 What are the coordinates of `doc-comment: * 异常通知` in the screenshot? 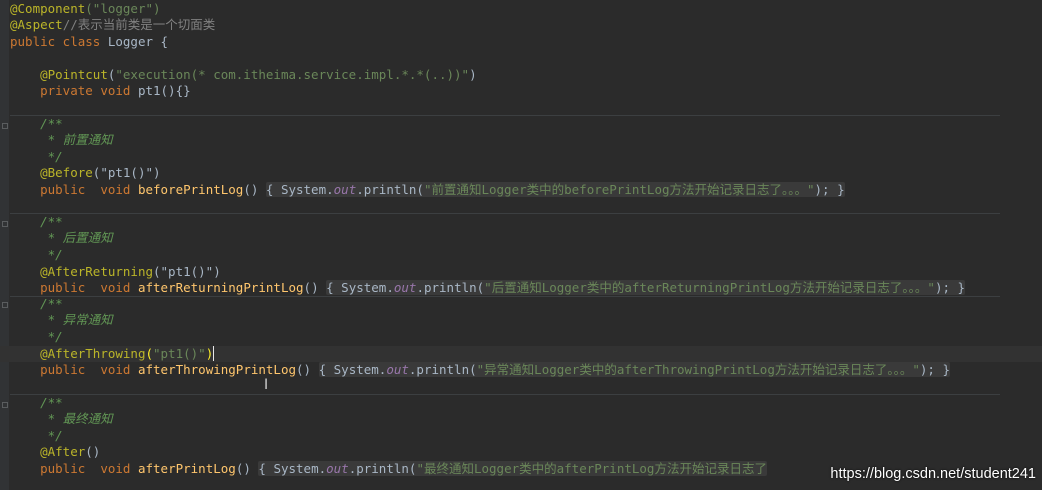 It's located at (76, 319).